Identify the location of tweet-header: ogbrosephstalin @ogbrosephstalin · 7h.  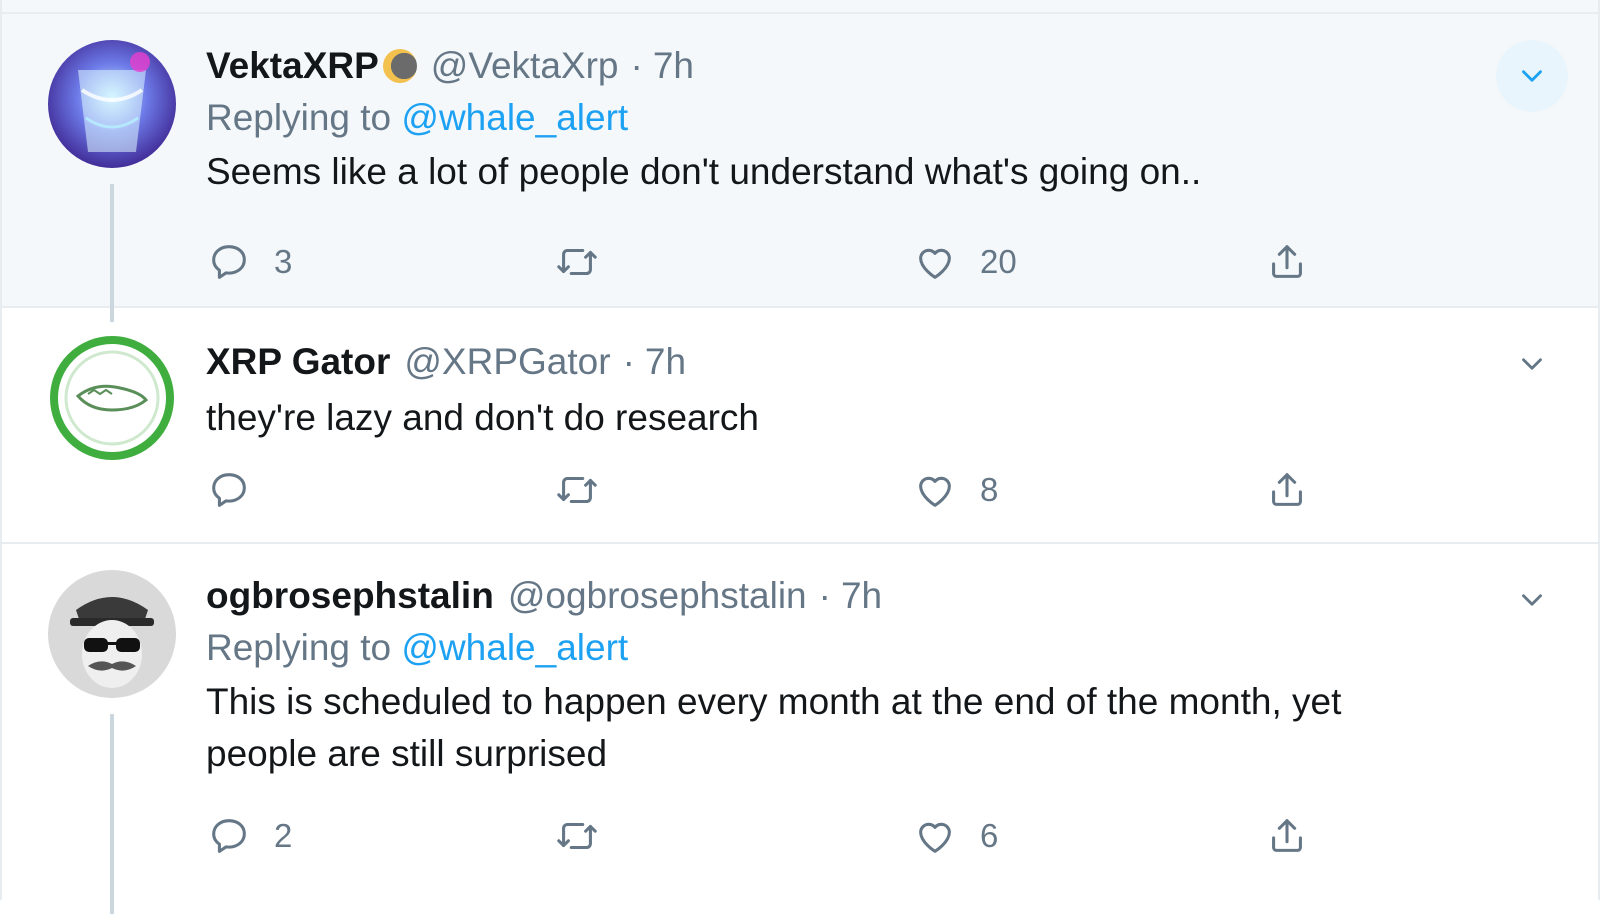
(847, 596).